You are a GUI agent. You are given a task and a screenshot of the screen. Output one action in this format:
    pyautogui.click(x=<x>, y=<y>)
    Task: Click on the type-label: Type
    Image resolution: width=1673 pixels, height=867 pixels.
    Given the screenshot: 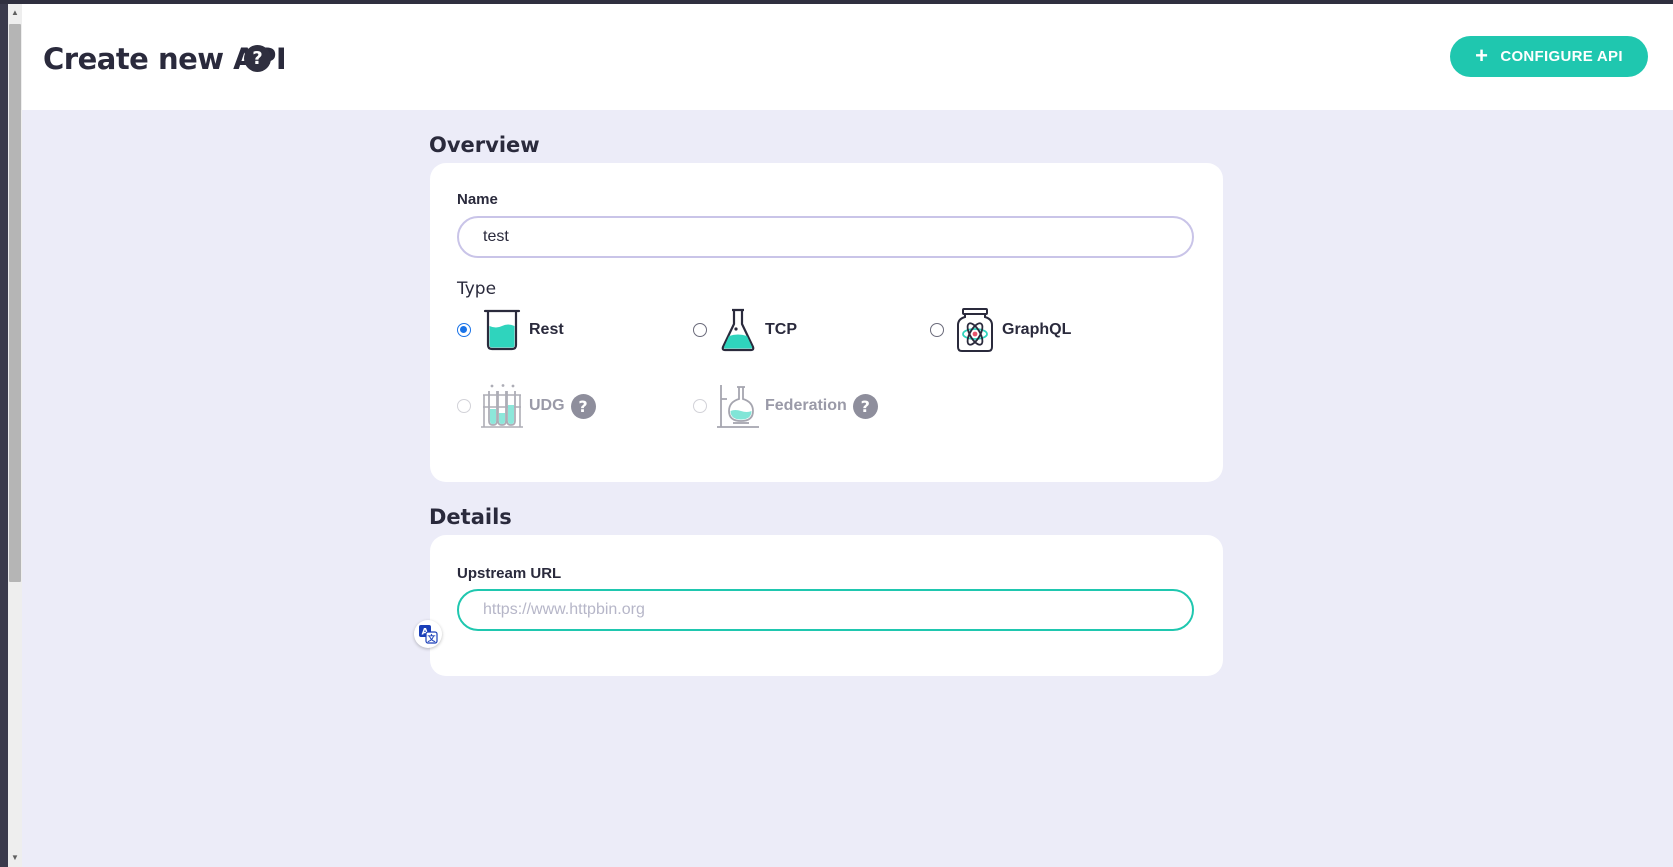 What is the action you would take?
    pyautogui.click(x=477, y=289)
    